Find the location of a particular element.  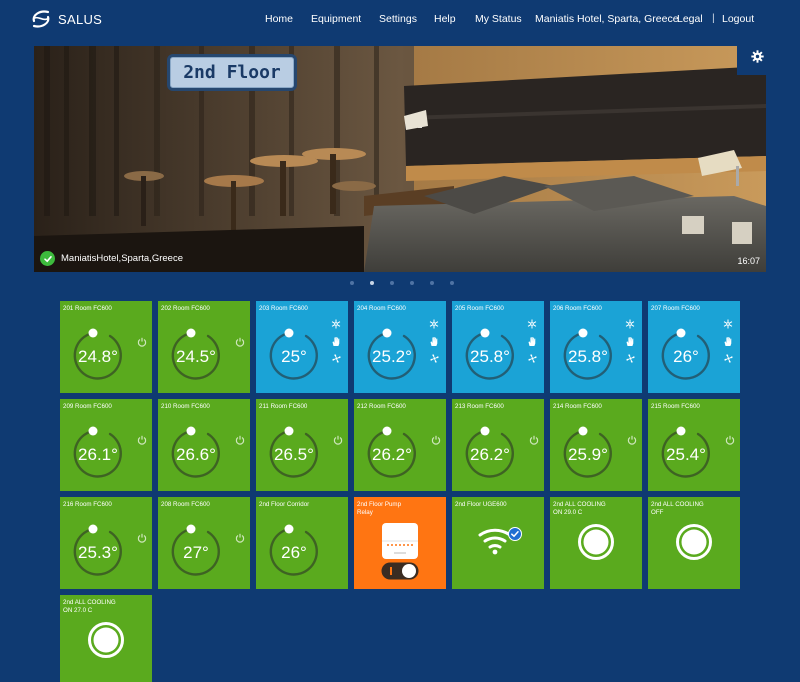

device-temperature: 27° is located at coordinates (196, 552).